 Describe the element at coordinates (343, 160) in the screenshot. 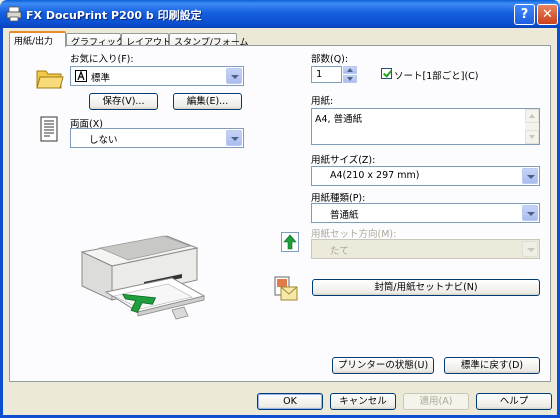

I see `paper-size-label: 用紙サイズ(Z):` at that location.